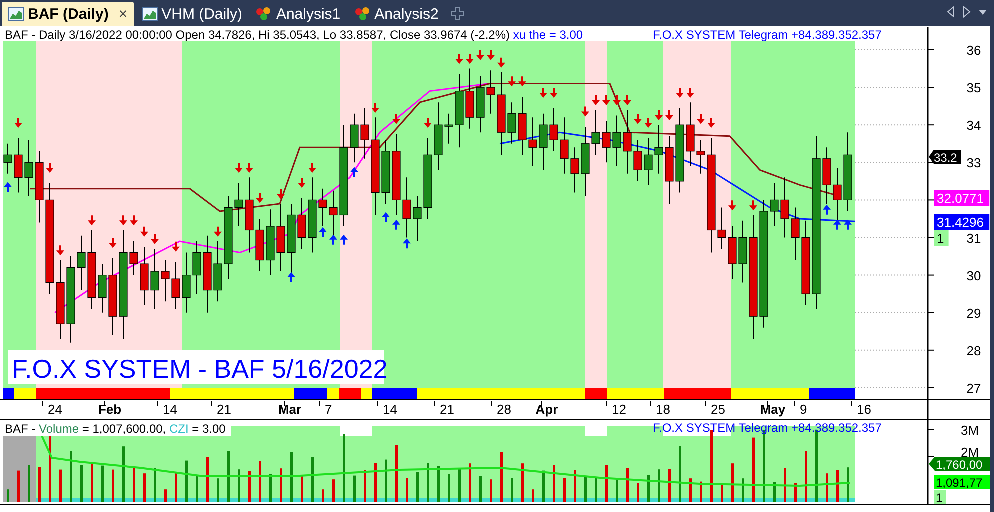 The image size is (994, 512). What do you see at coordinates (294, 35) in the screenshot?
I see `chart-title: BAF - Daily 3/16/2022 00:00:00 Open 34.7826, Hi 35.0543, Lo 33.8587, Close 33.9674 (-2.2%) xu the = 3.00` at bounding box center [294, 35].